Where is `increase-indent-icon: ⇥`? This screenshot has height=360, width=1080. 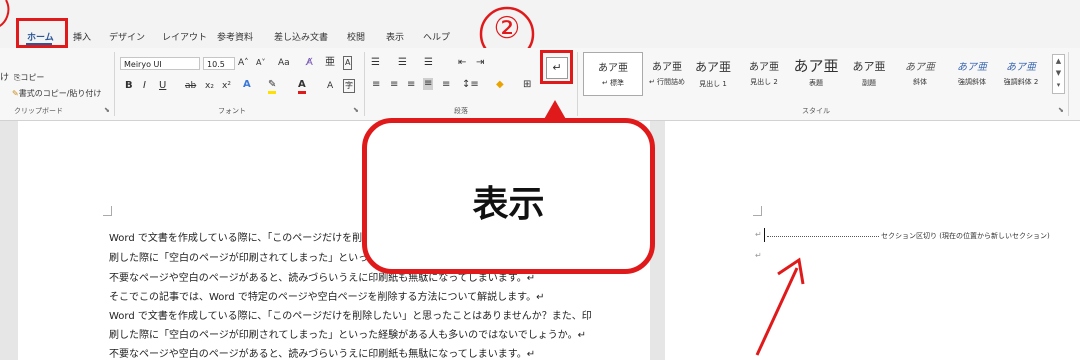
increase-indent-icon: ⇥ is located at coordinates (480, 63).